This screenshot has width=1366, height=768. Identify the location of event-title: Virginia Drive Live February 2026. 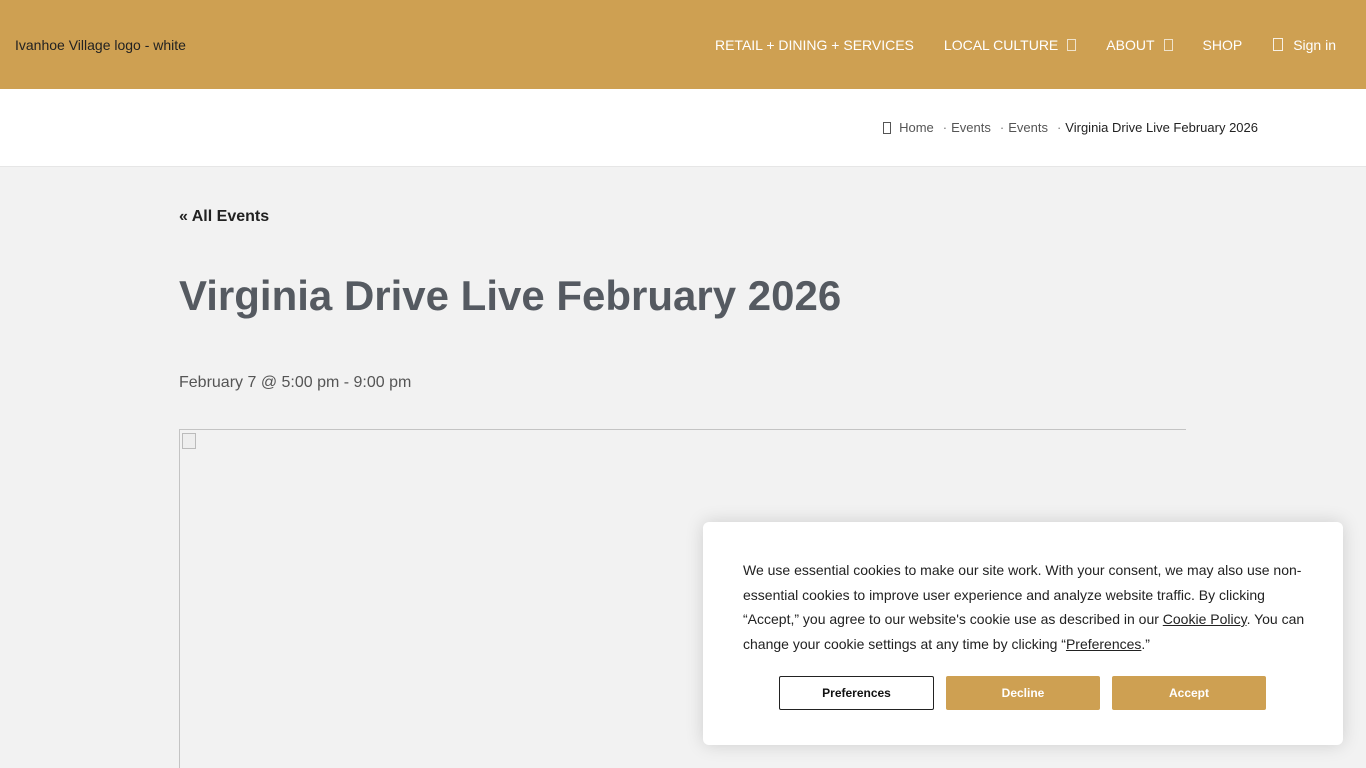
(510, 295).